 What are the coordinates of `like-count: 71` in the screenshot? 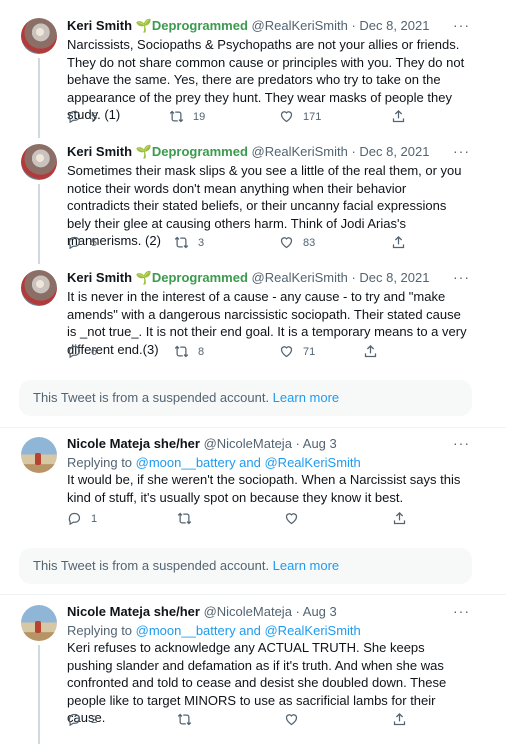 It's located at (309, 351).